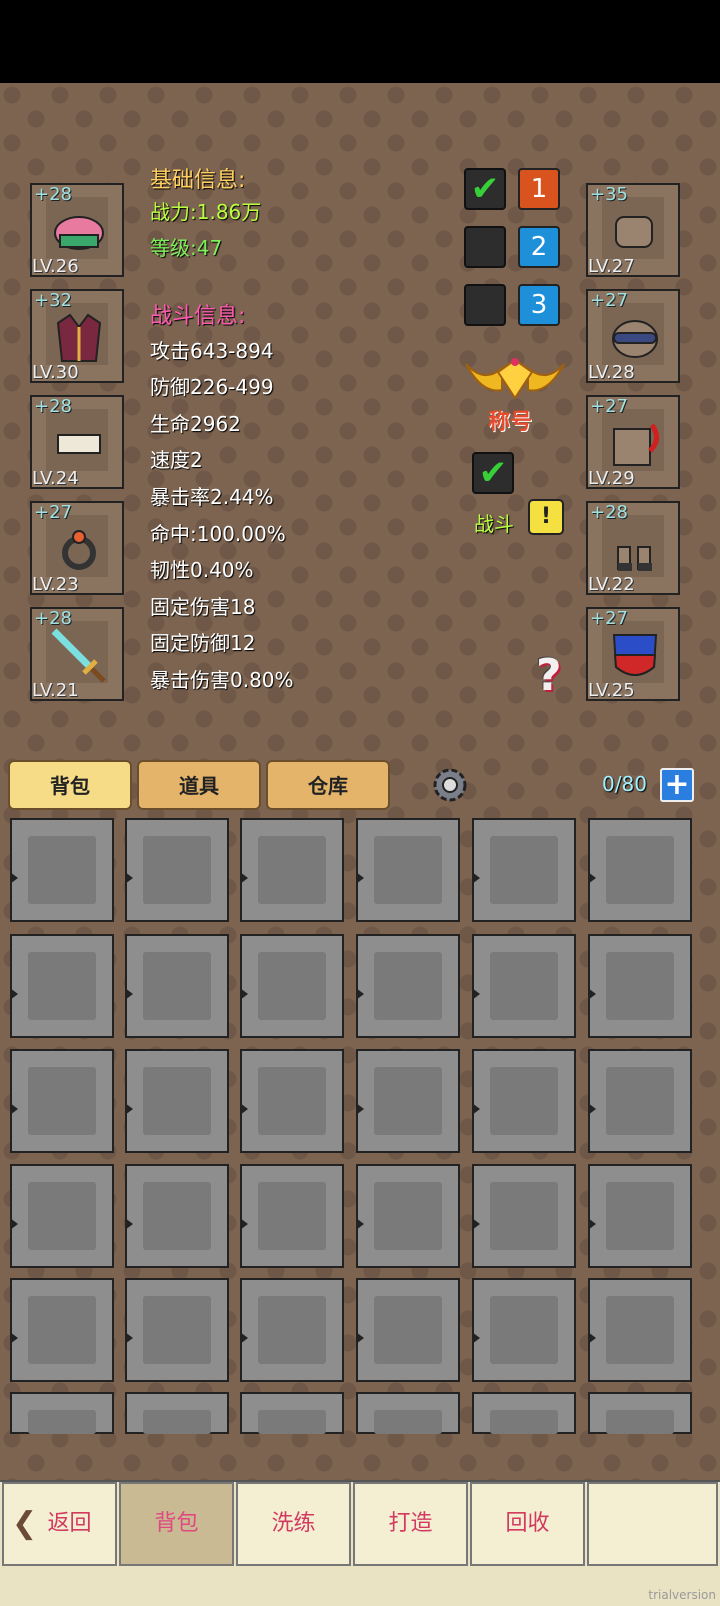 Image resolution: width=720 pixels, height=1606 pixels. I want to click on status-bar, so click(360, 41).